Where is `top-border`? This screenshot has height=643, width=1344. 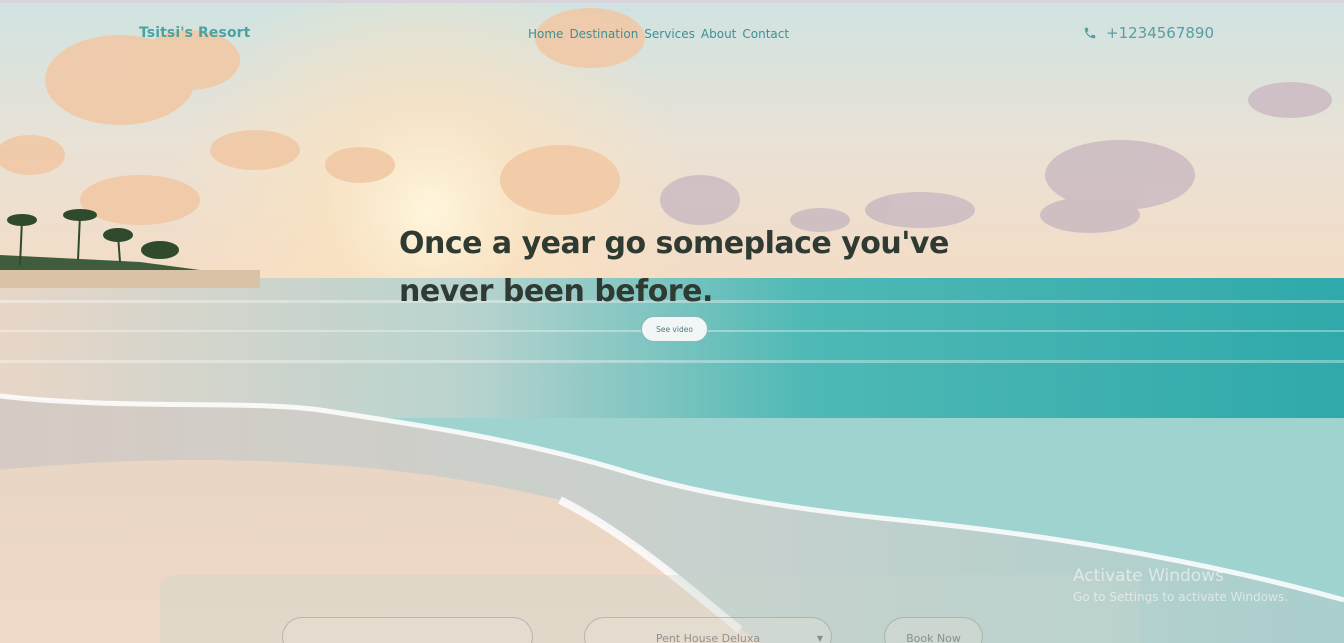 top-border is located at coordinates (672, 1).